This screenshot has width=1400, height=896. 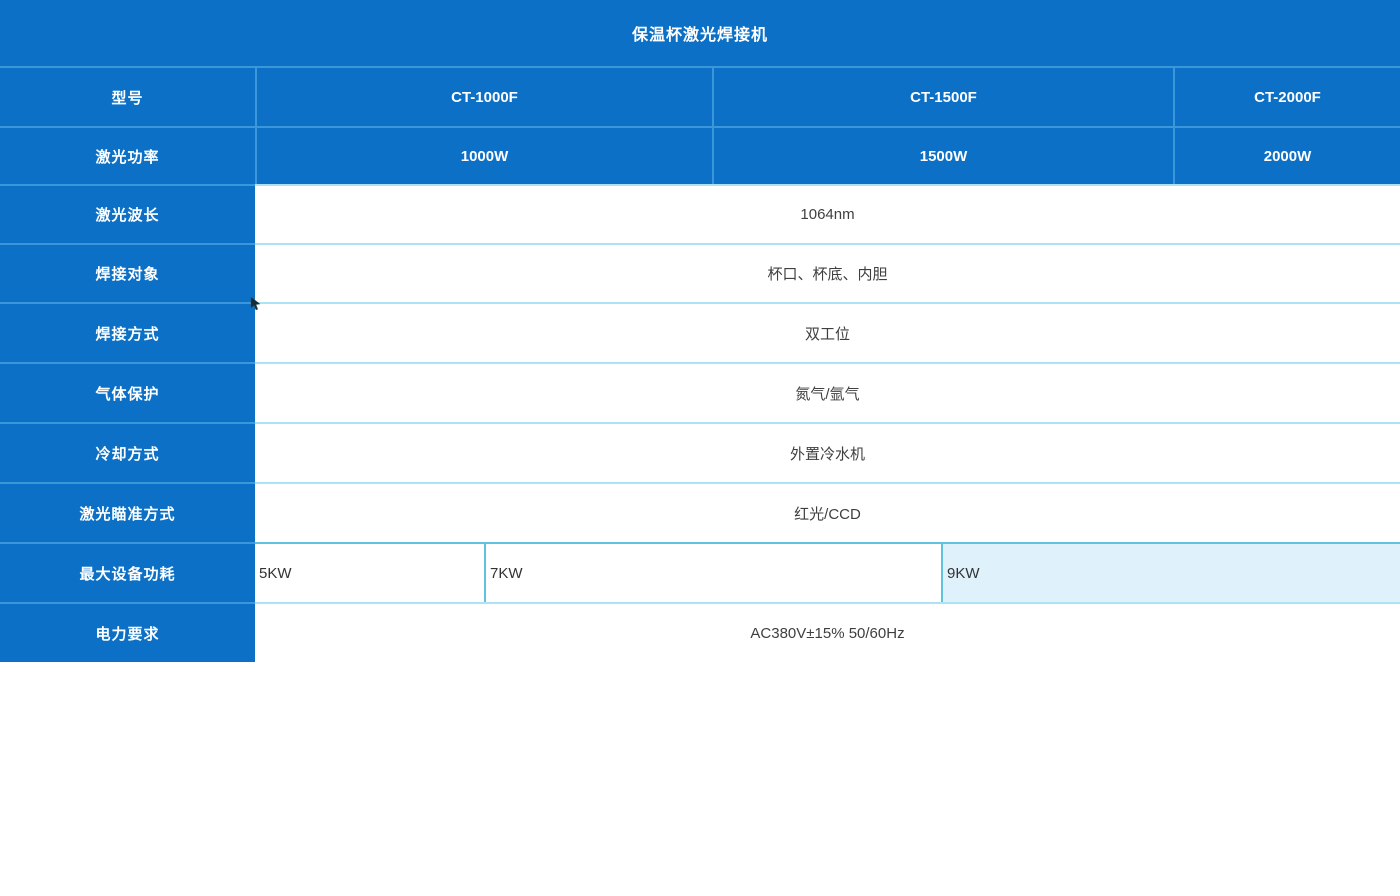 What do you see at coordinates (483, 155) in the screenshot?
I see `laser-power-value-1: 1000W` at bounding box center [483, 155].